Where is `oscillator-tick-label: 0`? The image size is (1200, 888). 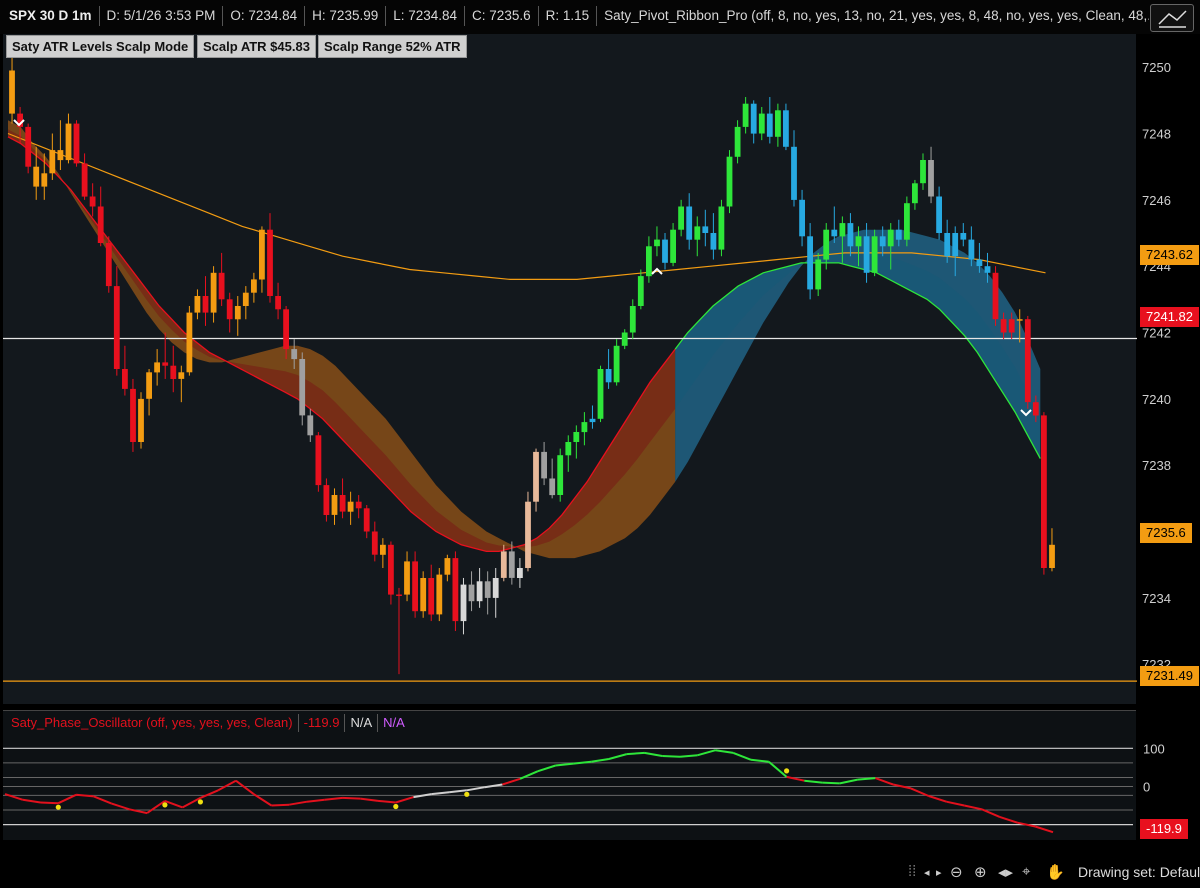
oscillator-tick-label: 0 is located at coordinates (1146, 787).